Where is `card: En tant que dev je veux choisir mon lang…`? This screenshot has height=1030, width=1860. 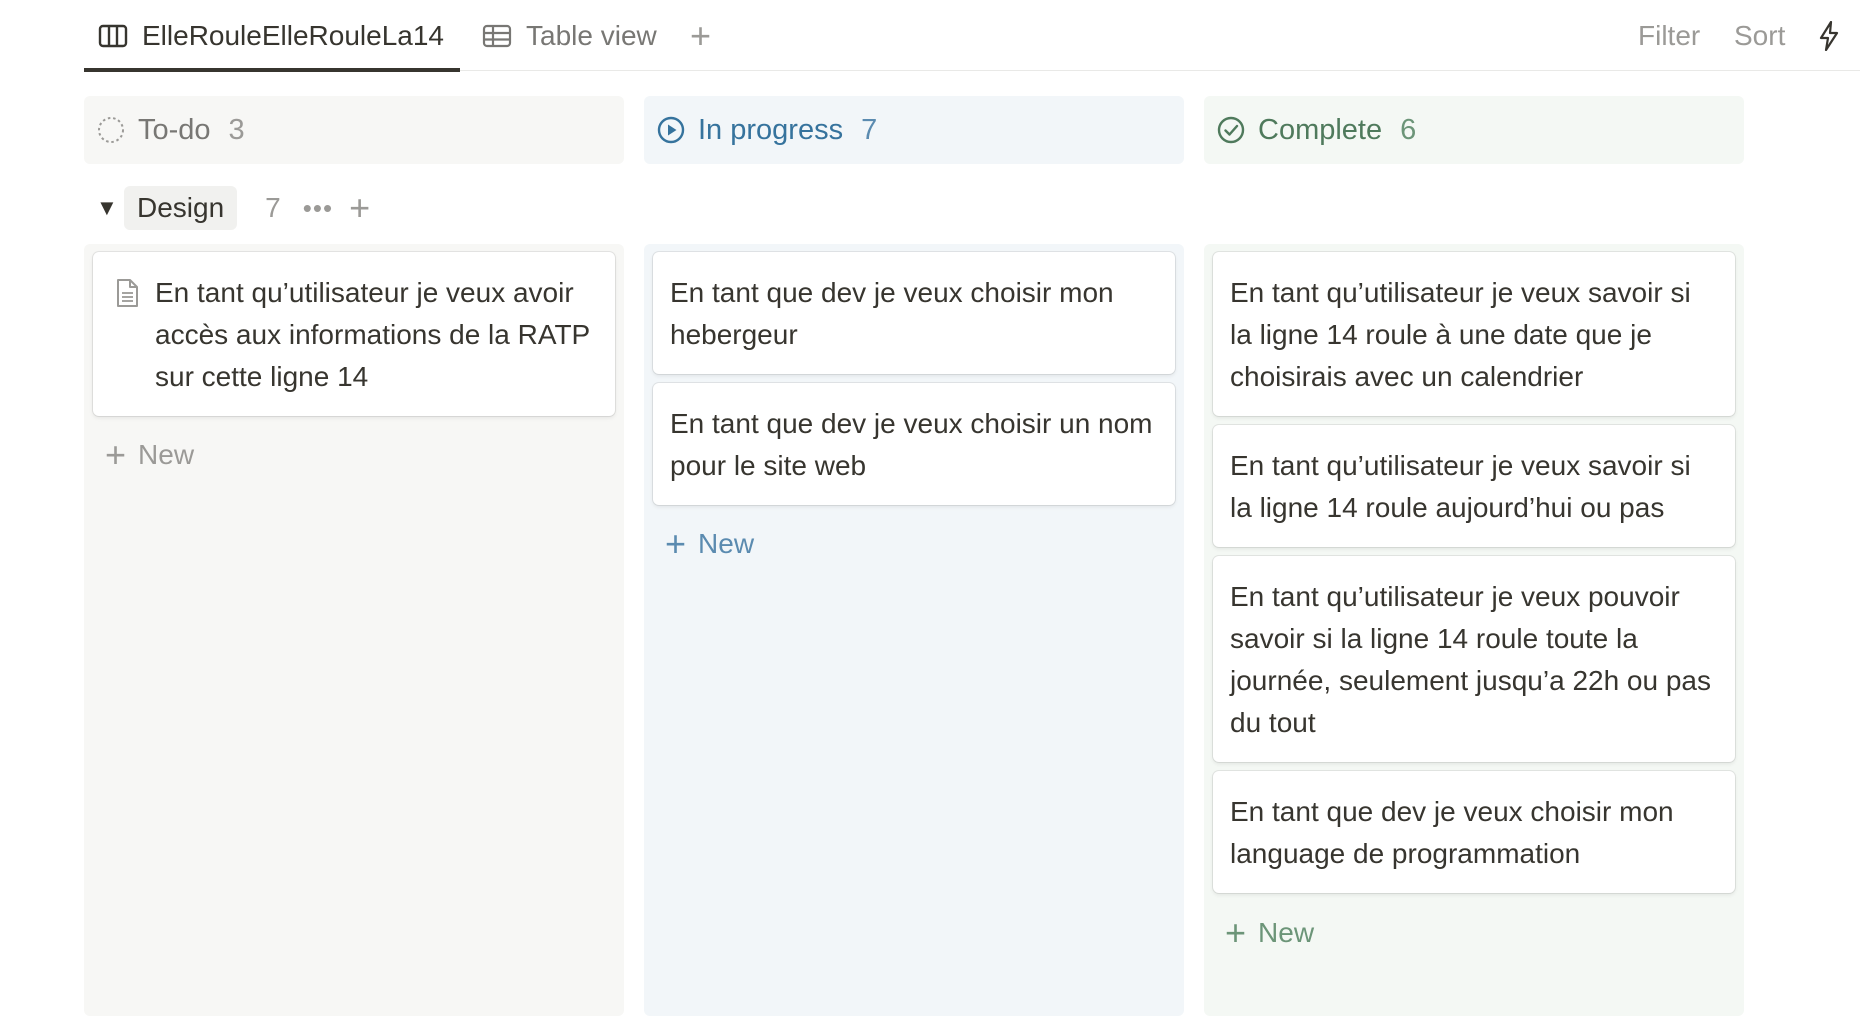 card: En tant que dev je veux choisir mon lang… is located at coordinates (1474, 832).